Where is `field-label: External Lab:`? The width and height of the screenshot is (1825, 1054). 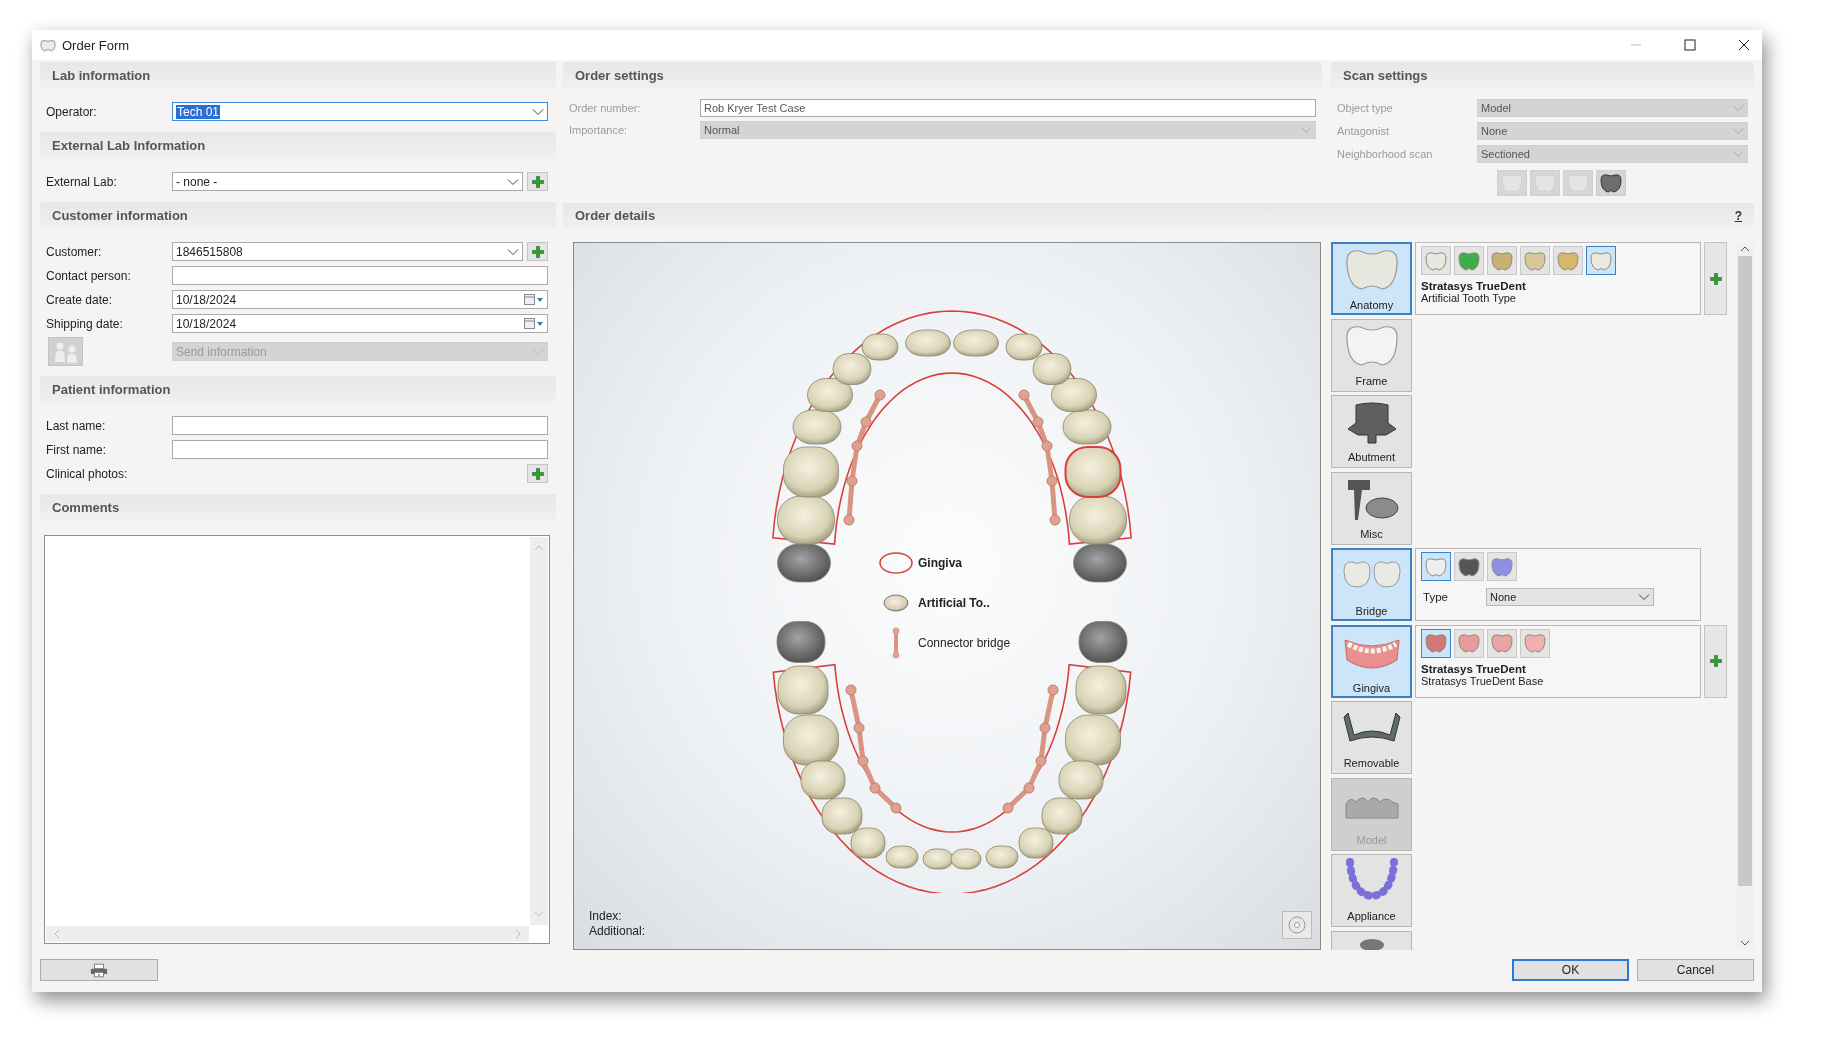
field-label: External Lab: is located at coordinates (81, 181).